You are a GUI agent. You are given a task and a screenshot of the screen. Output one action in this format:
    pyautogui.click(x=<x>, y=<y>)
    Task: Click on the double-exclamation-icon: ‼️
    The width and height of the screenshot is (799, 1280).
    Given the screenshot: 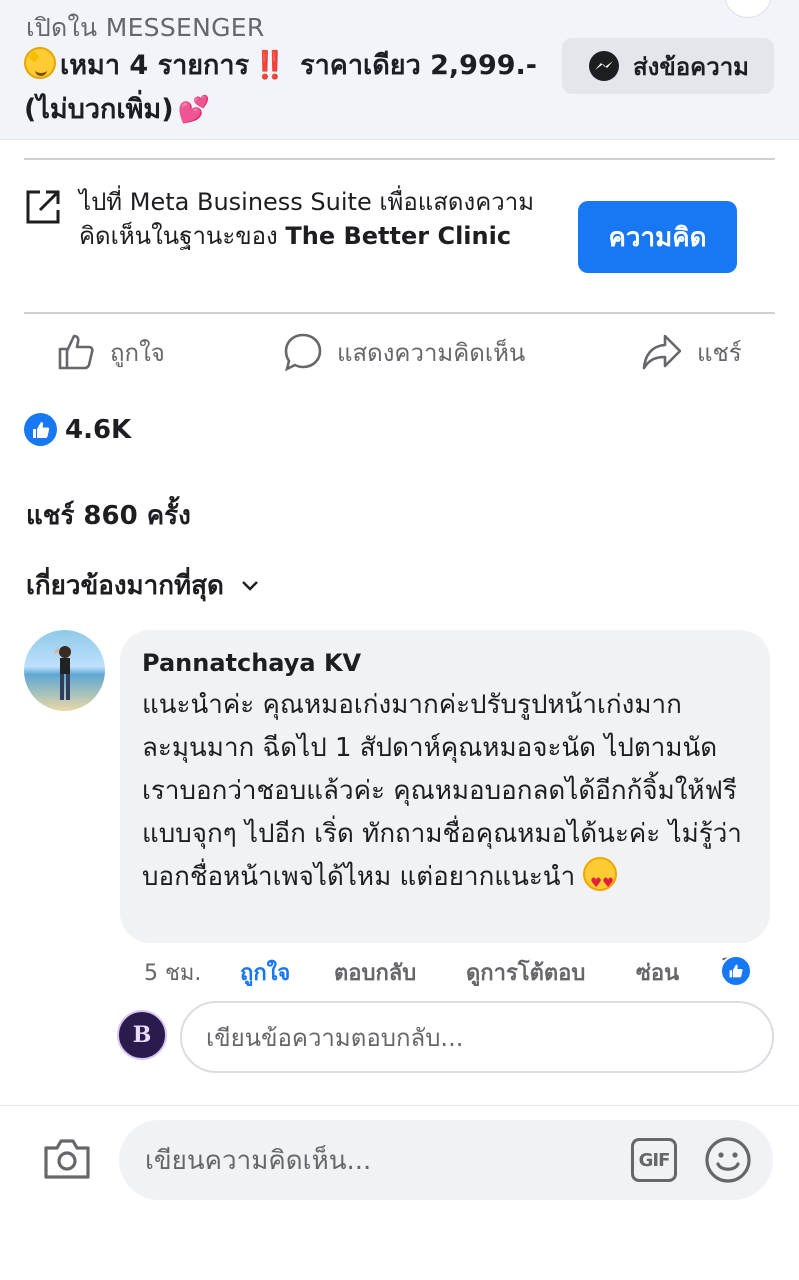 What is the action you would take?
    pyautogui.click(x=270, y=65)
    